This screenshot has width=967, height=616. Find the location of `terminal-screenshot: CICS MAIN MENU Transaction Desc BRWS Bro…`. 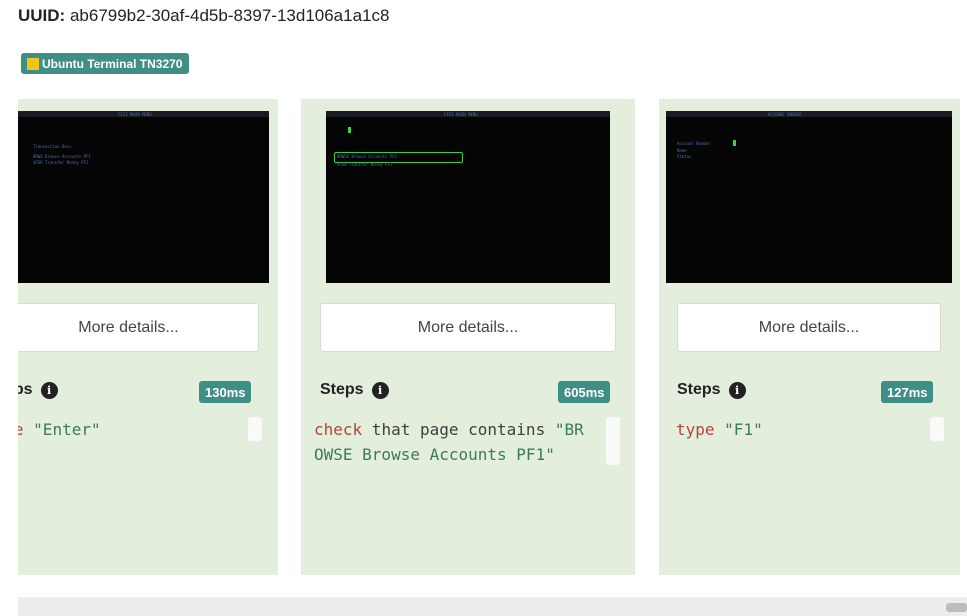

terminal-screenshot: CICS MAIN MENU Transaction Desc BRWS Bro… is located at coordinates (143, 197).